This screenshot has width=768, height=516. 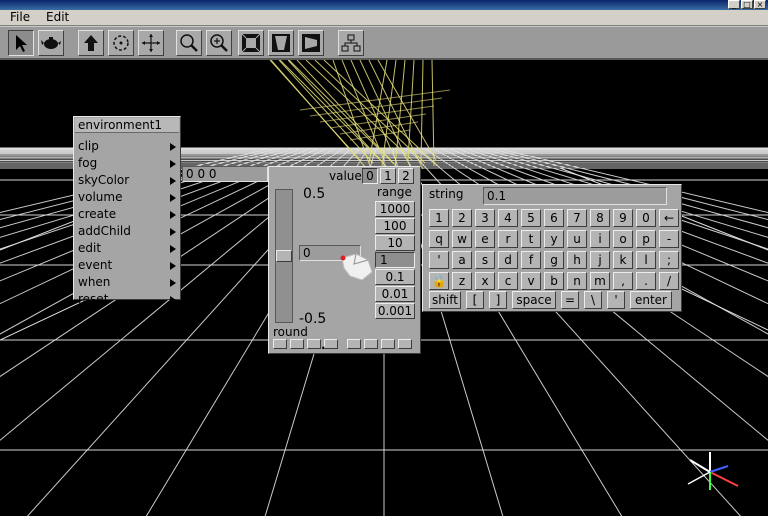 I want to click on rotate-tool-button, so click(x=121, y=43).